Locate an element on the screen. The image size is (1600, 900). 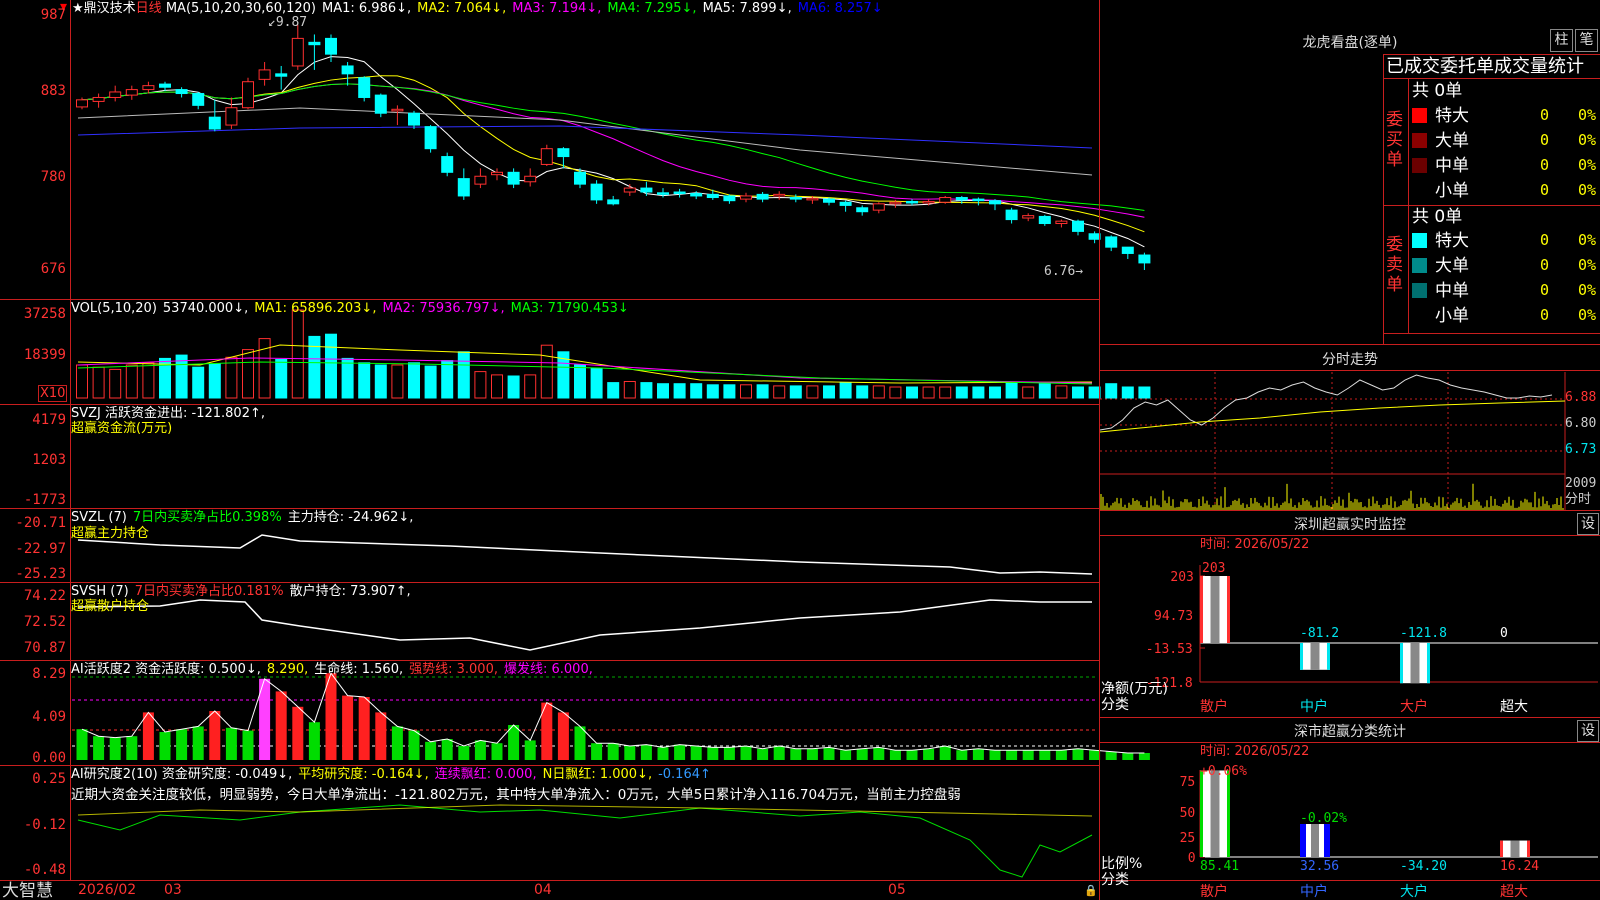
lock-icon: 🔒 is located at coordinates (1091, 890).